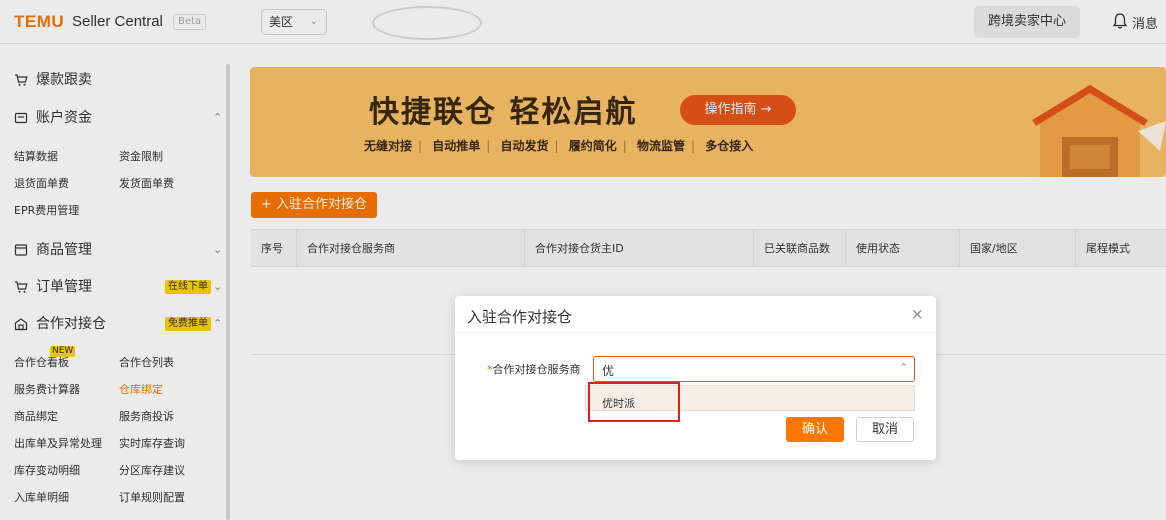  What do you see at coordinates (815, 429) in the screenshot?
I see `confirm-button: 确认` at bounding box center [815, 429].